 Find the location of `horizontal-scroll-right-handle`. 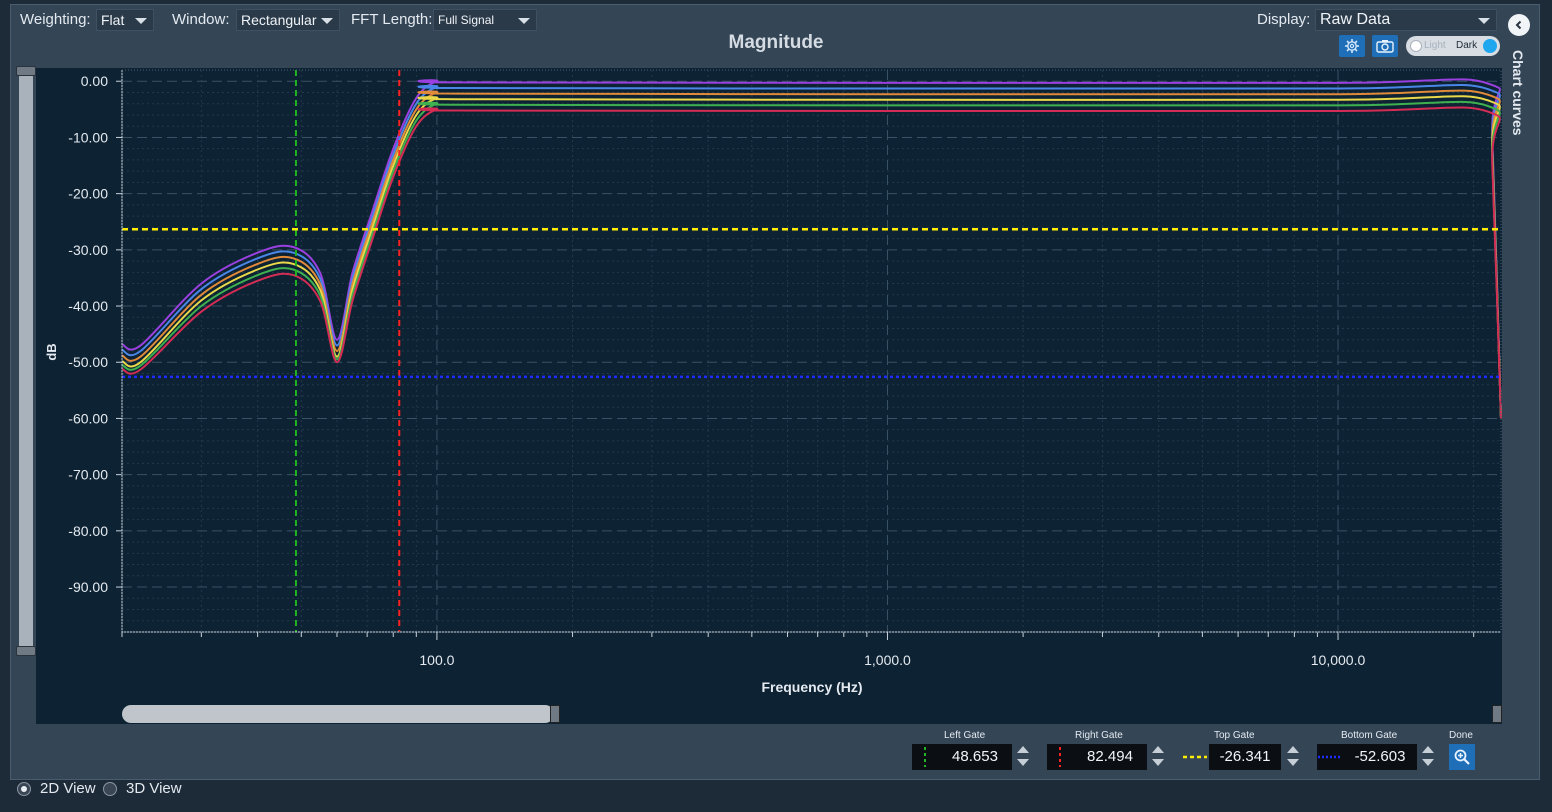

horizontal-scroll-right-handle is located at coordinates (1497, 714).